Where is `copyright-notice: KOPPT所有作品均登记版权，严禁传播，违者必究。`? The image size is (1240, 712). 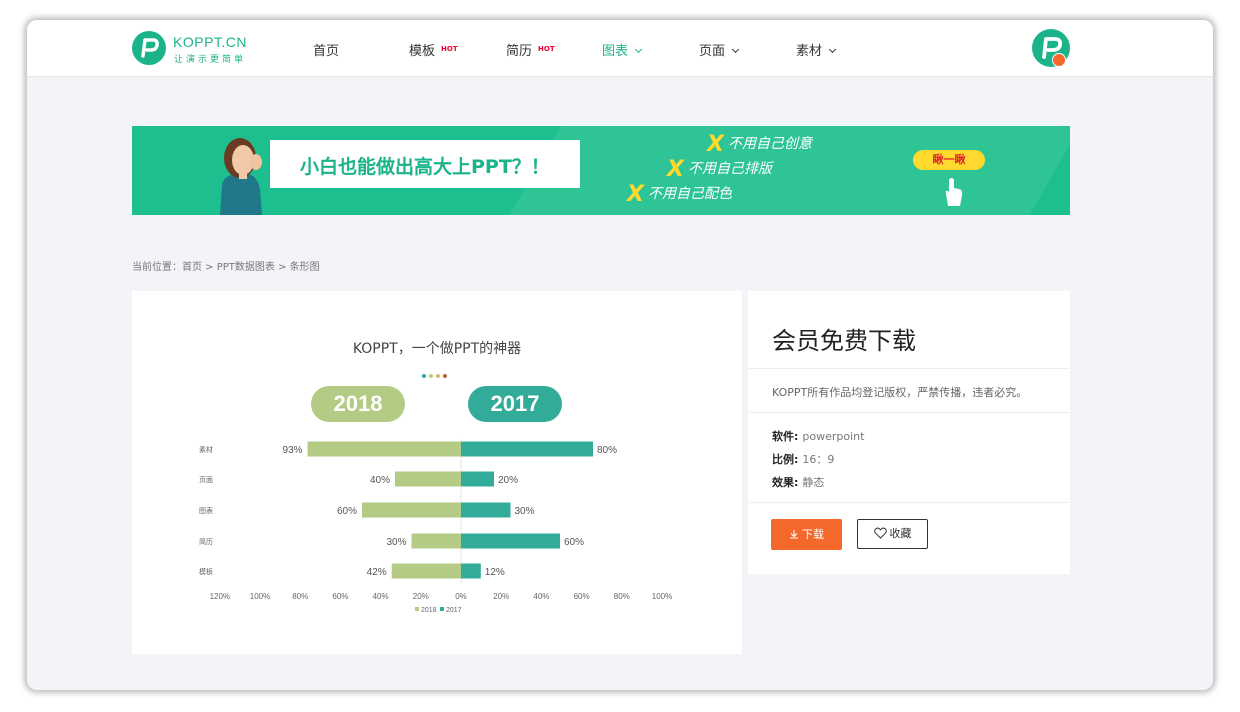 copyright-notice: KOPPT所有作品均登记版权，严禁传播，违者必究。 is located at coordinates (900, 392).